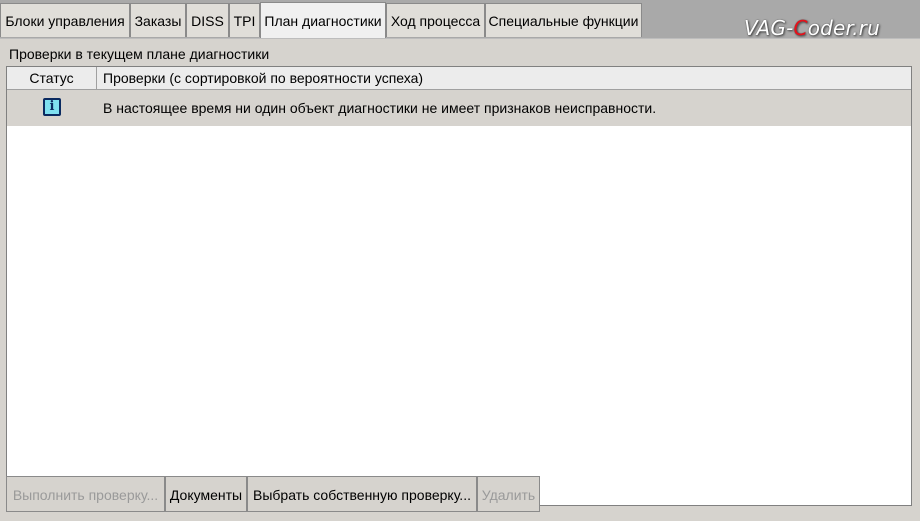  I want to click on watermark-text-1: VAG-, so click(769, 28).